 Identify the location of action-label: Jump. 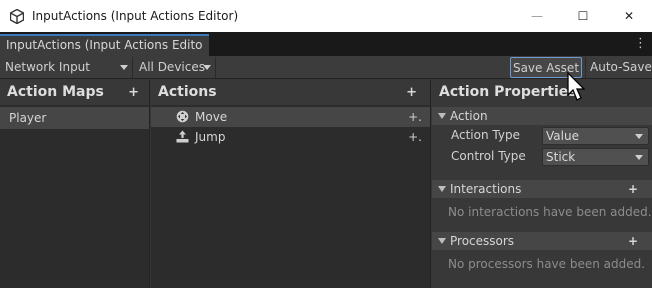
(210, 137).